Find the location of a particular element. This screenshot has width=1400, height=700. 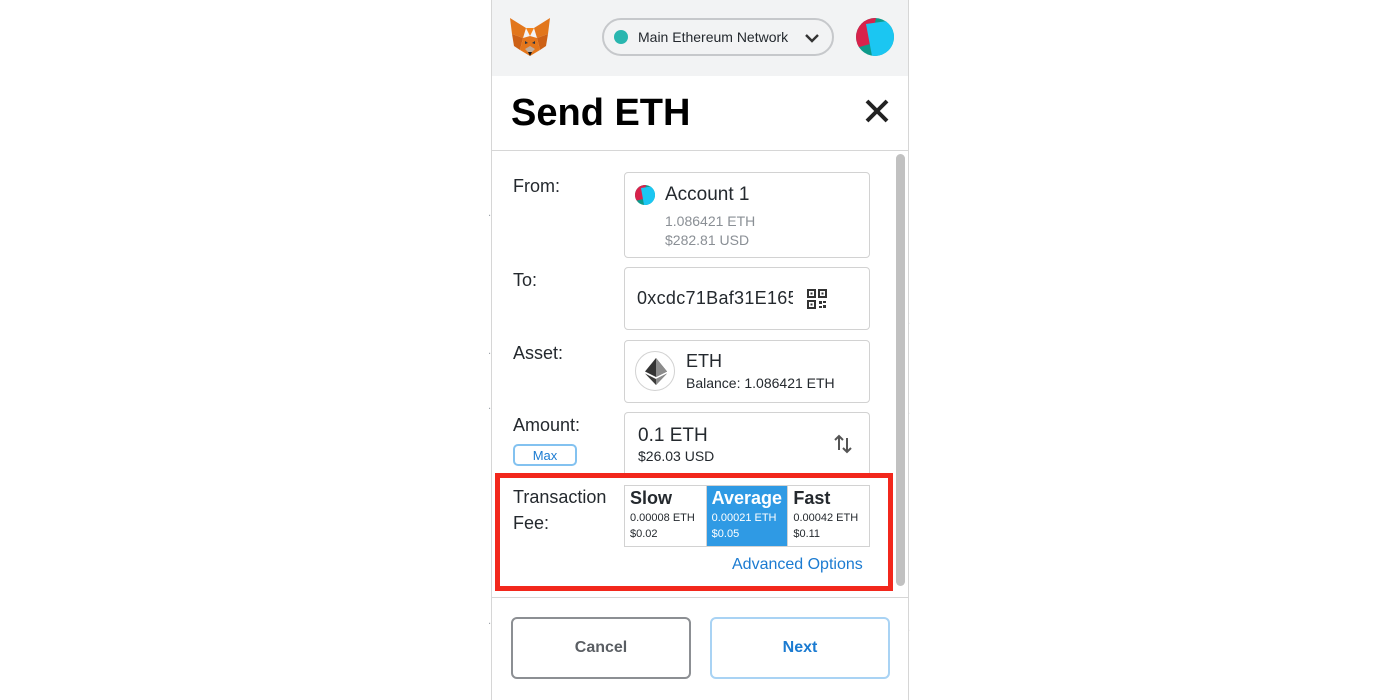

metamask-fox-icon is located at coordinates (530, 37).